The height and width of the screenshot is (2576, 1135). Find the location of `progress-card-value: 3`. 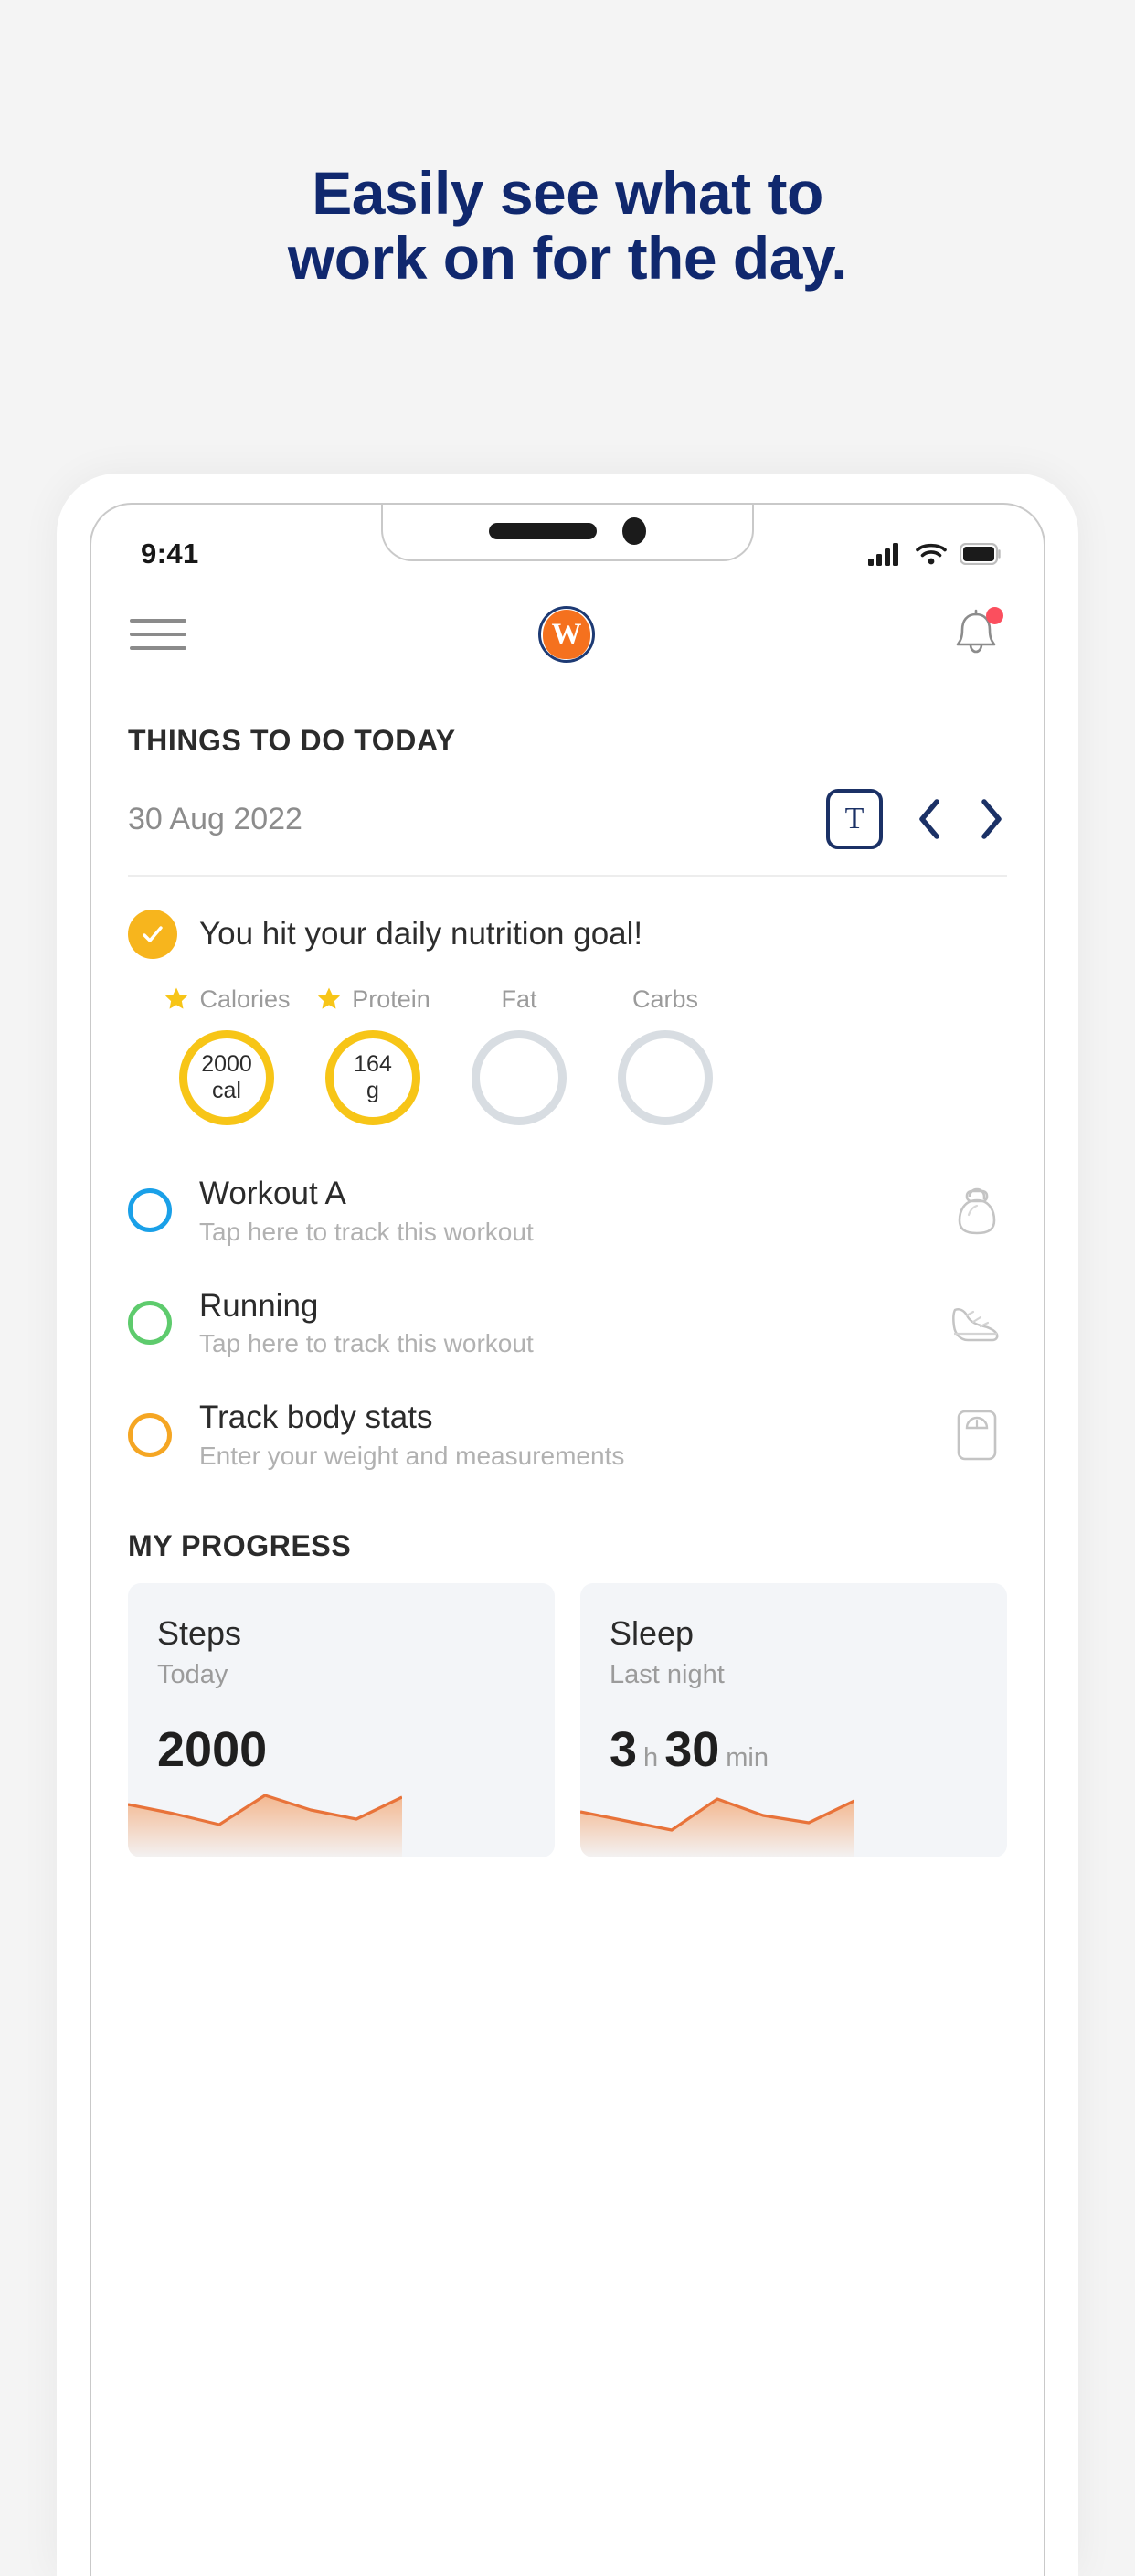

progress-card-value: 3 is located at coordinates (624, 1750).